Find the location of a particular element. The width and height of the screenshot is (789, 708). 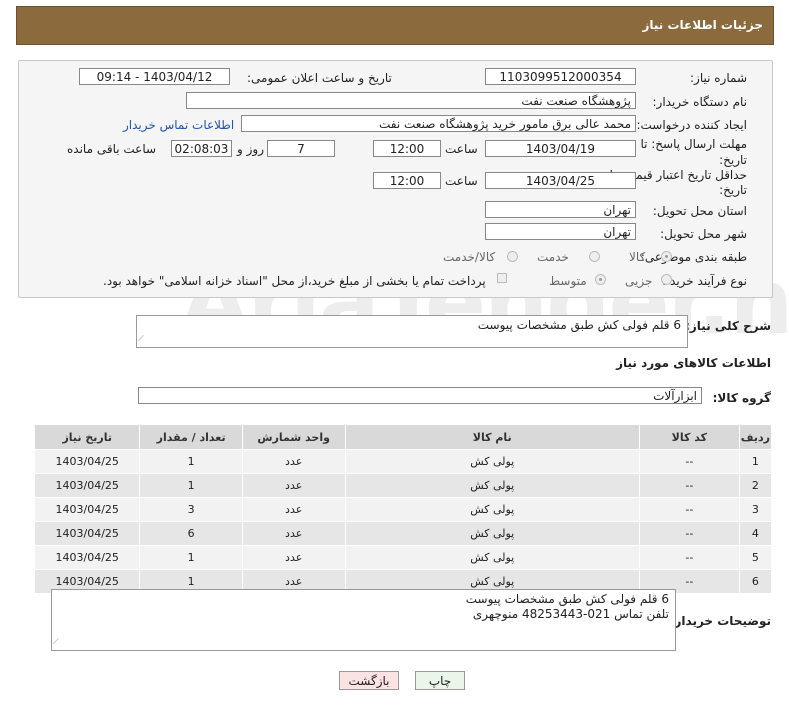

announce-datetime-label: تاریخ و ساعت اعلان عمومی: is located at coordinates (319, 78).